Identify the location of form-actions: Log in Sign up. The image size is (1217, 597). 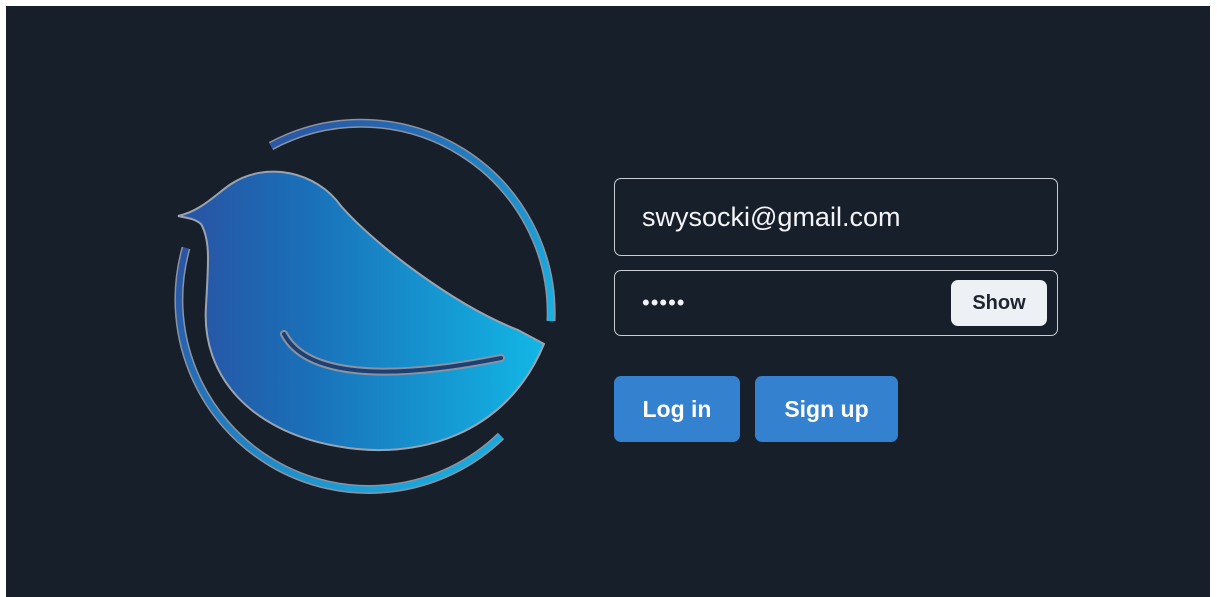
(837, 409).